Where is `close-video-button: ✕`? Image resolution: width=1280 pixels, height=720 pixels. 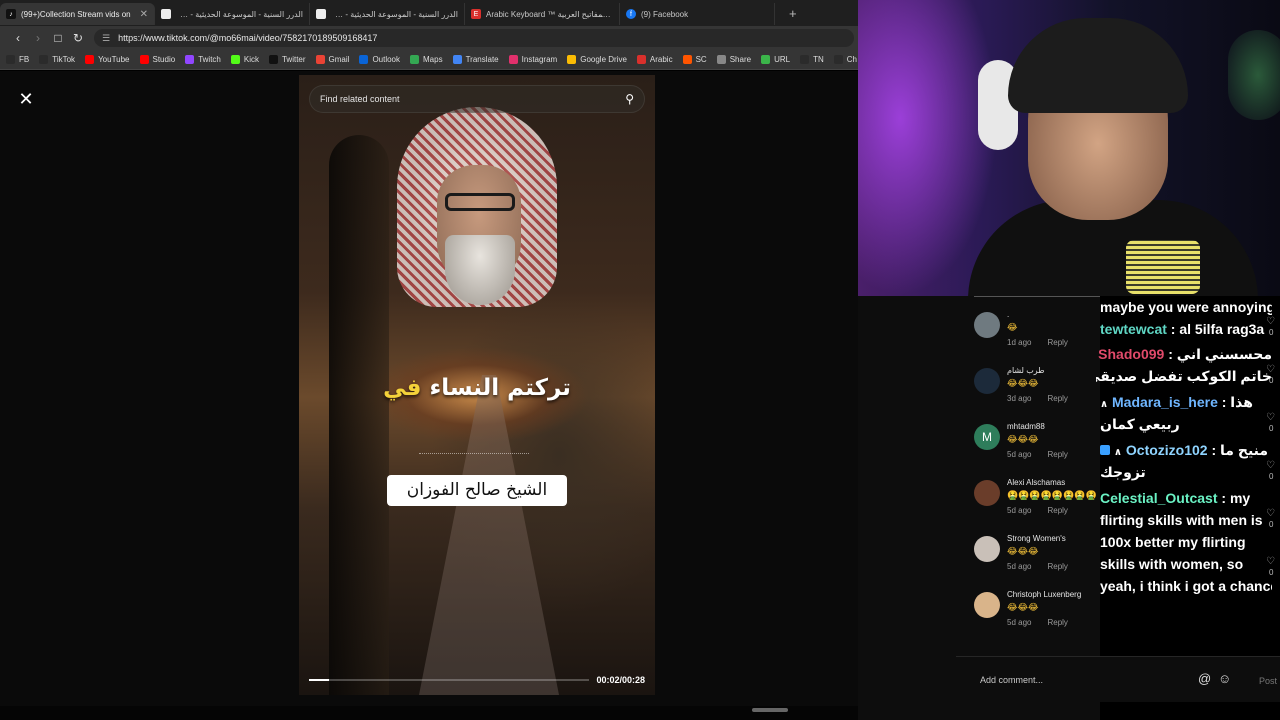 close-video-button: ✕ is located at coordinates (26, 99).